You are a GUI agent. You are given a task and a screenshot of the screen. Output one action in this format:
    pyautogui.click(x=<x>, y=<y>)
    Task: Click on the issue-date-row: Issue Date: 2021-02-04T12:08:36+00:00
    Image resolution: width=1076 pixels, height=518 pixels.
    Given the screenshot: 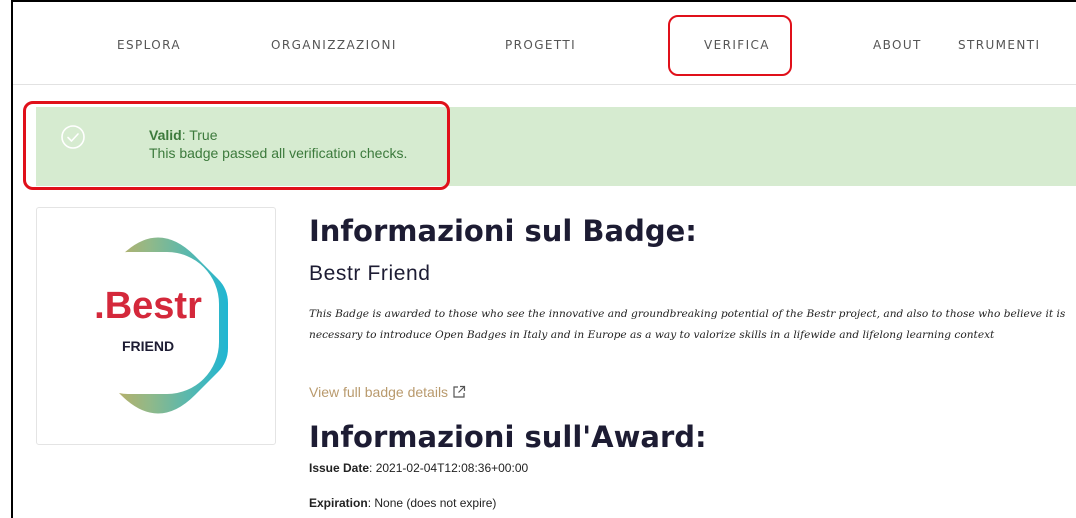 What is the action you would take?
    pyautogui.click(x=418, y=468)
    